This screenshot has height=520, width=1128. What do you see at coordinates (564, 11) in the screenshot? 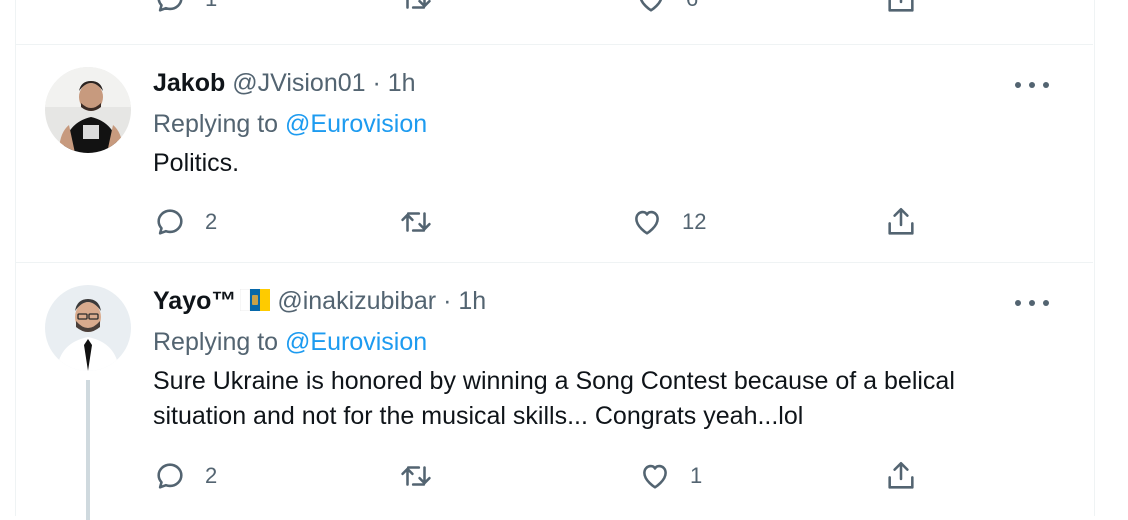
I see `previous-tweet-actions: 1 6` at bounding box center [564, 11].